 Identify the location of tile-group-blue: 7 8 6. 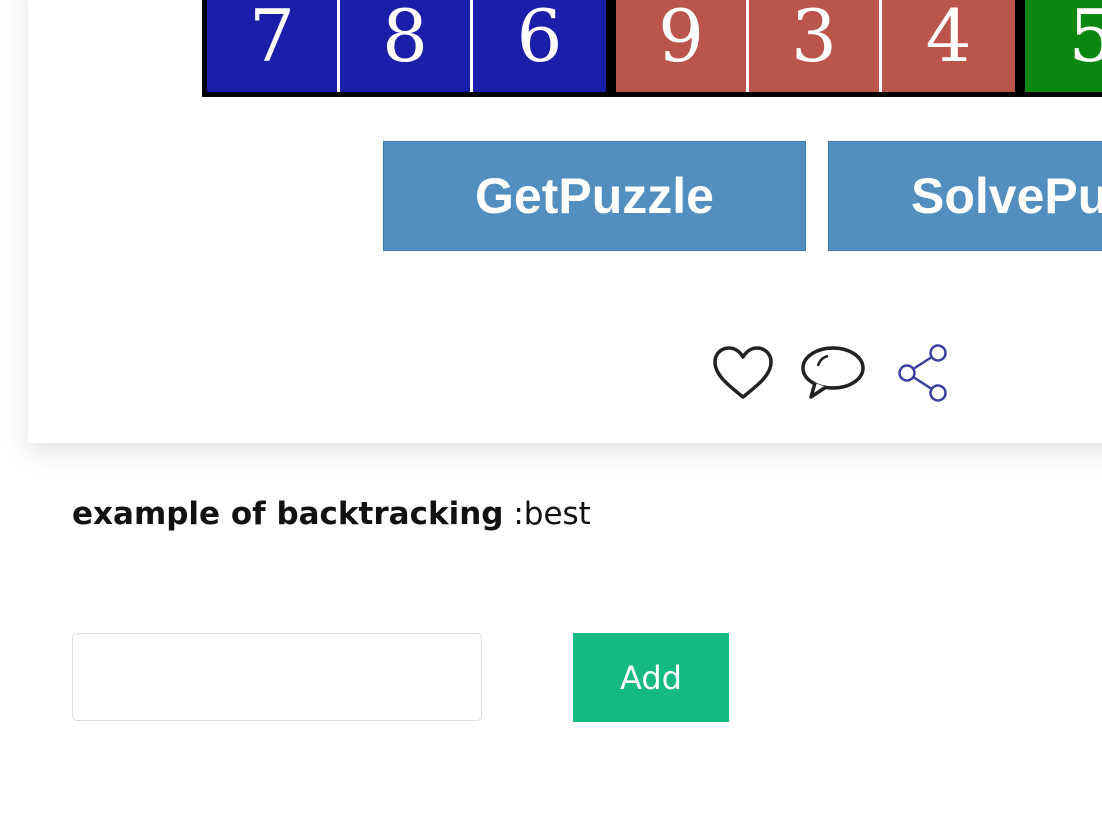
(406, 48).